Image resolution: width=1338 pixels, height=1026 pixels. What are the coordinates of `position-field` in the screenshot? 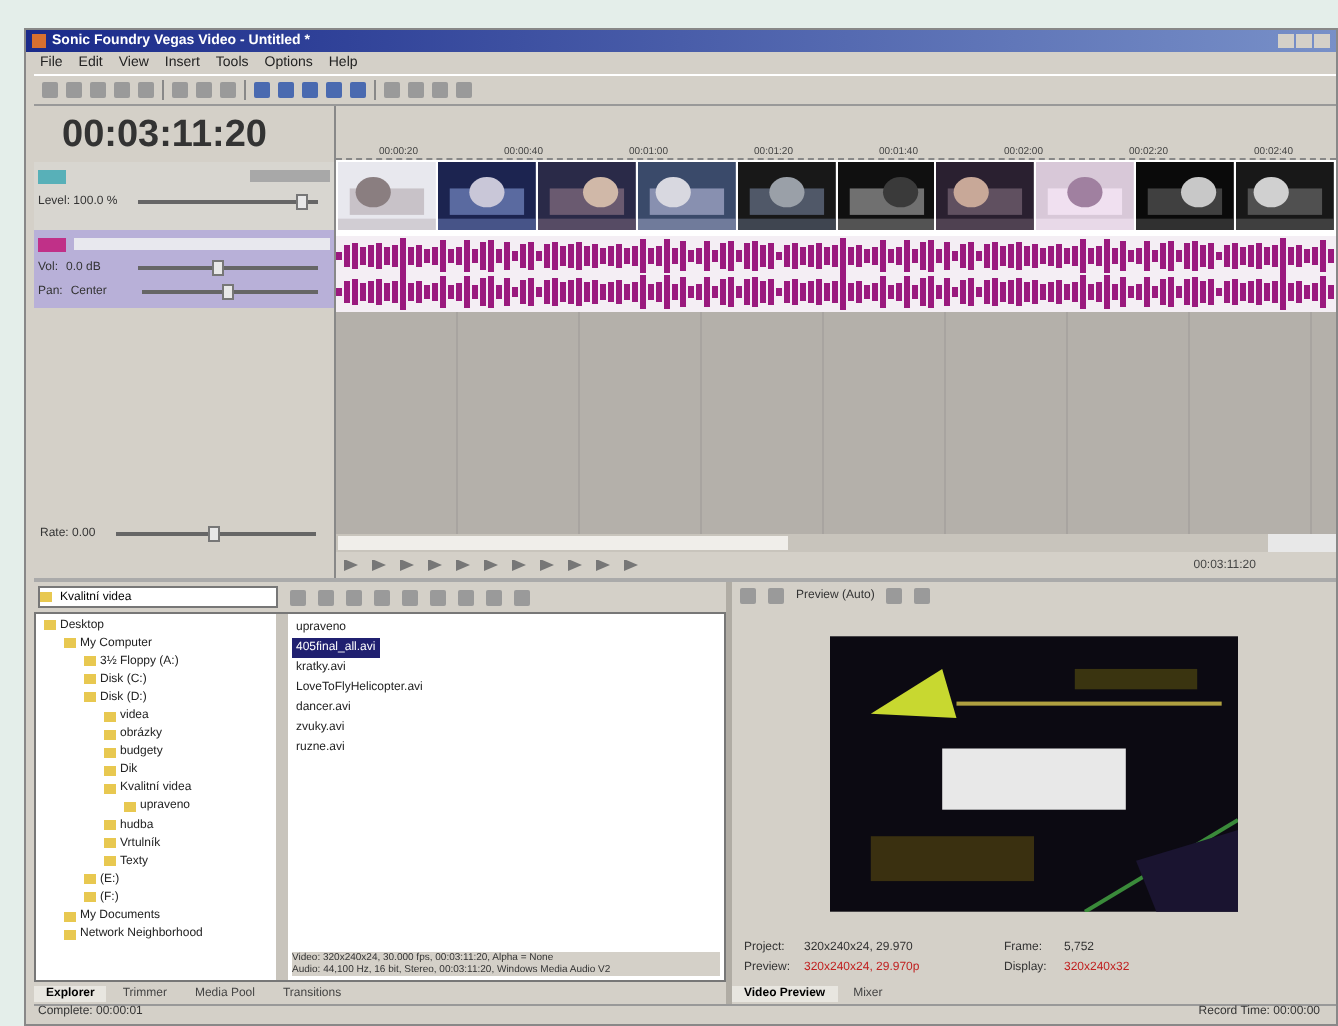 It's located at (1302, 543).